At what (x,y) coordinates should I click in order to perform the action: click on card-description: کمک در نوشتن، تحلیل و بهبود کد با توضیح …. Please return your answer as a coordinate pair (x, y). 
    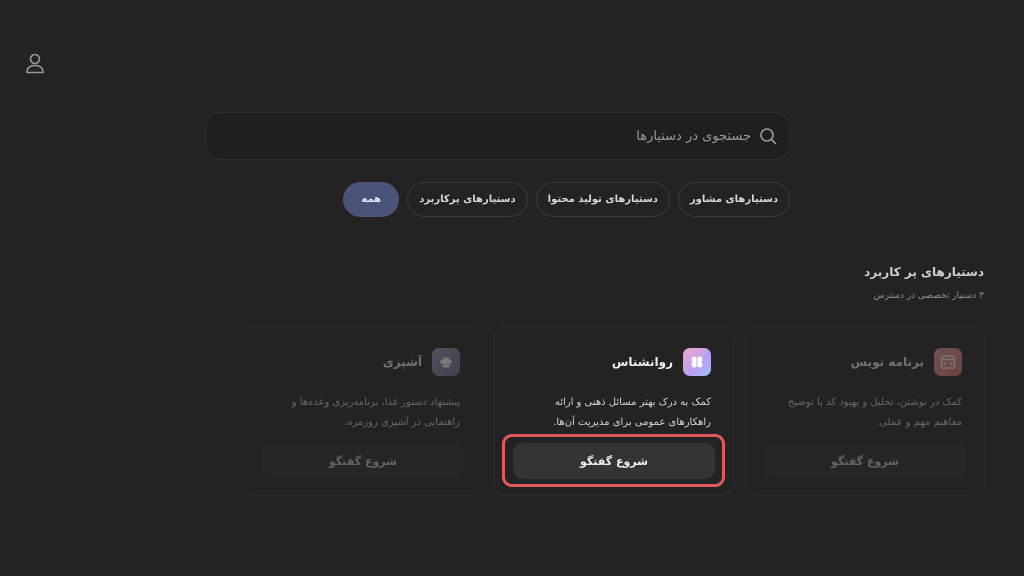
    Looking at the image, I should click on (874, 412).